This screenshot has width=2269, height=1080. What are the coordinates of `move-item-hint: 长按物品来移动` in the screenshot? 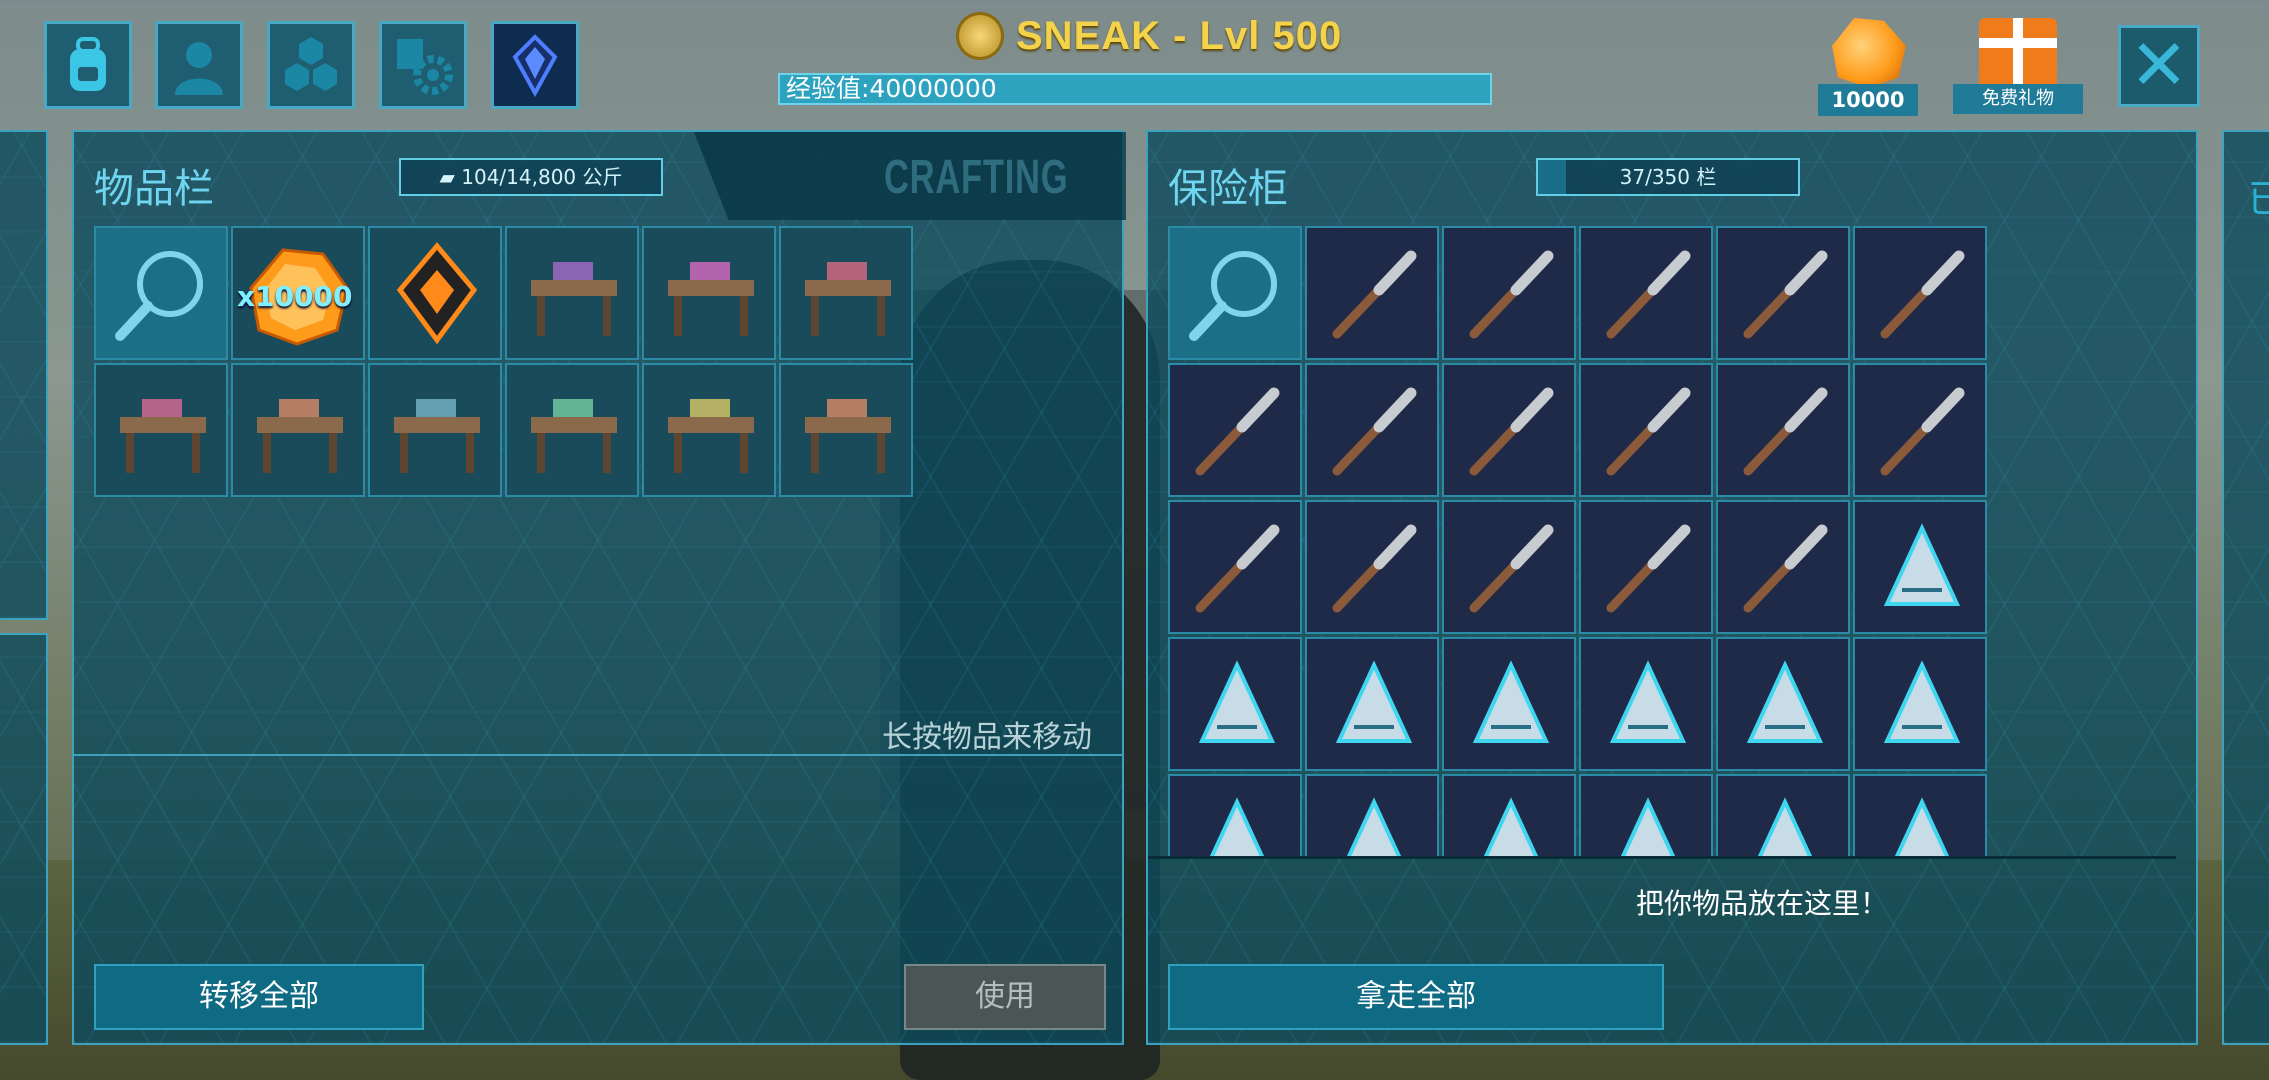 It's located at (987, 737).